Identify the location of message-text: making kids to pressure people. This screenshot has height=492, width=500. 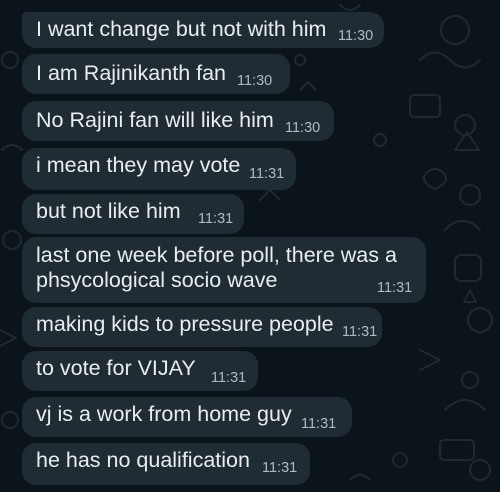
(185, 324).